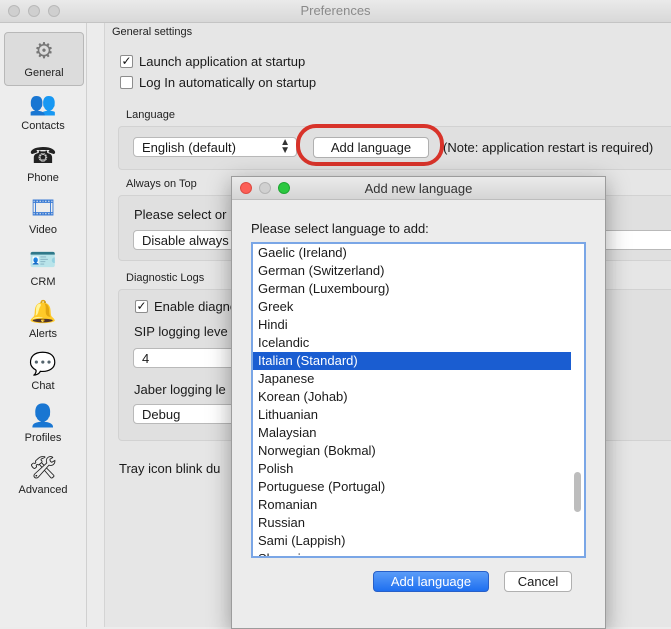 Image resolution: width=671 pixels, height=629 pixels. I want to click on gear-icon: ⚙, so click(44, 50).